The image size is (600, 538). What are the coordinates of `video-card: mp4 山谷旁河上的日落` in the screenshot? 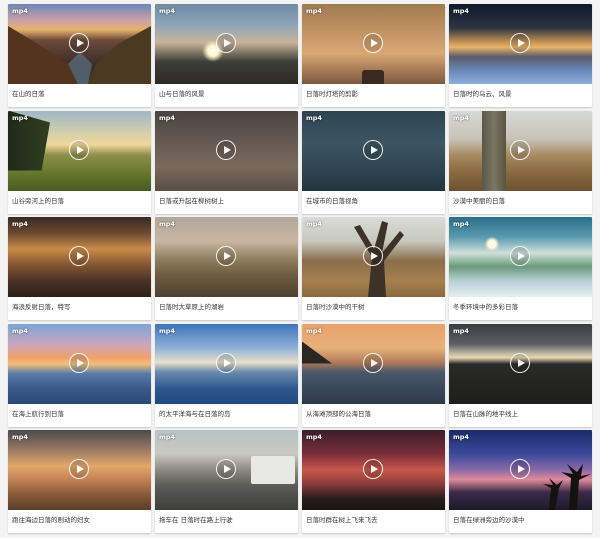 It's located at (79, 162).